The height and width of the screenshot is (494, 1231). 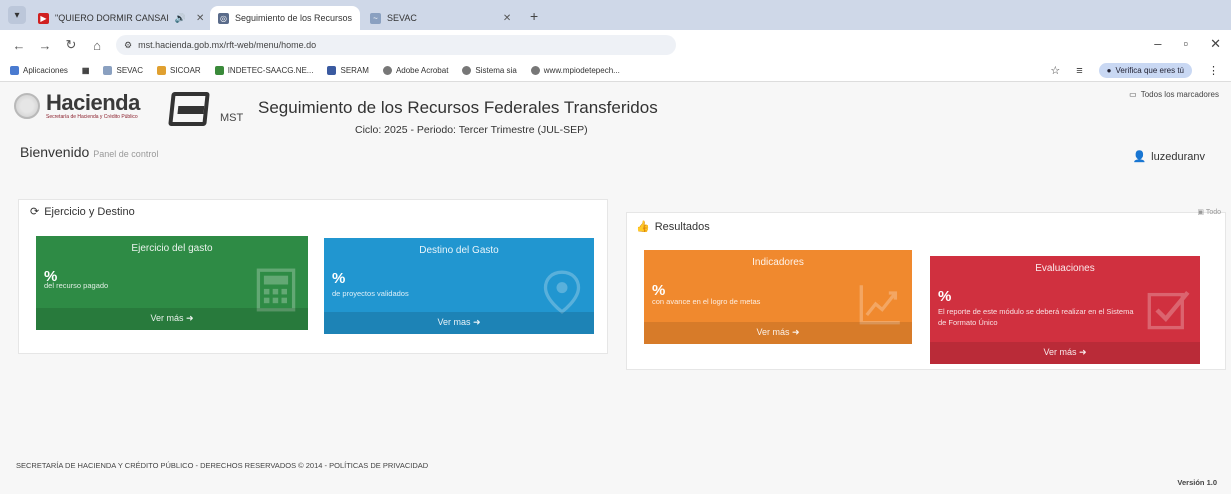 What do you see at coordinates (45, 70) in the screenshot?
I see `bookmark-label: Aplicaciones` at bounding box center [45, 70].